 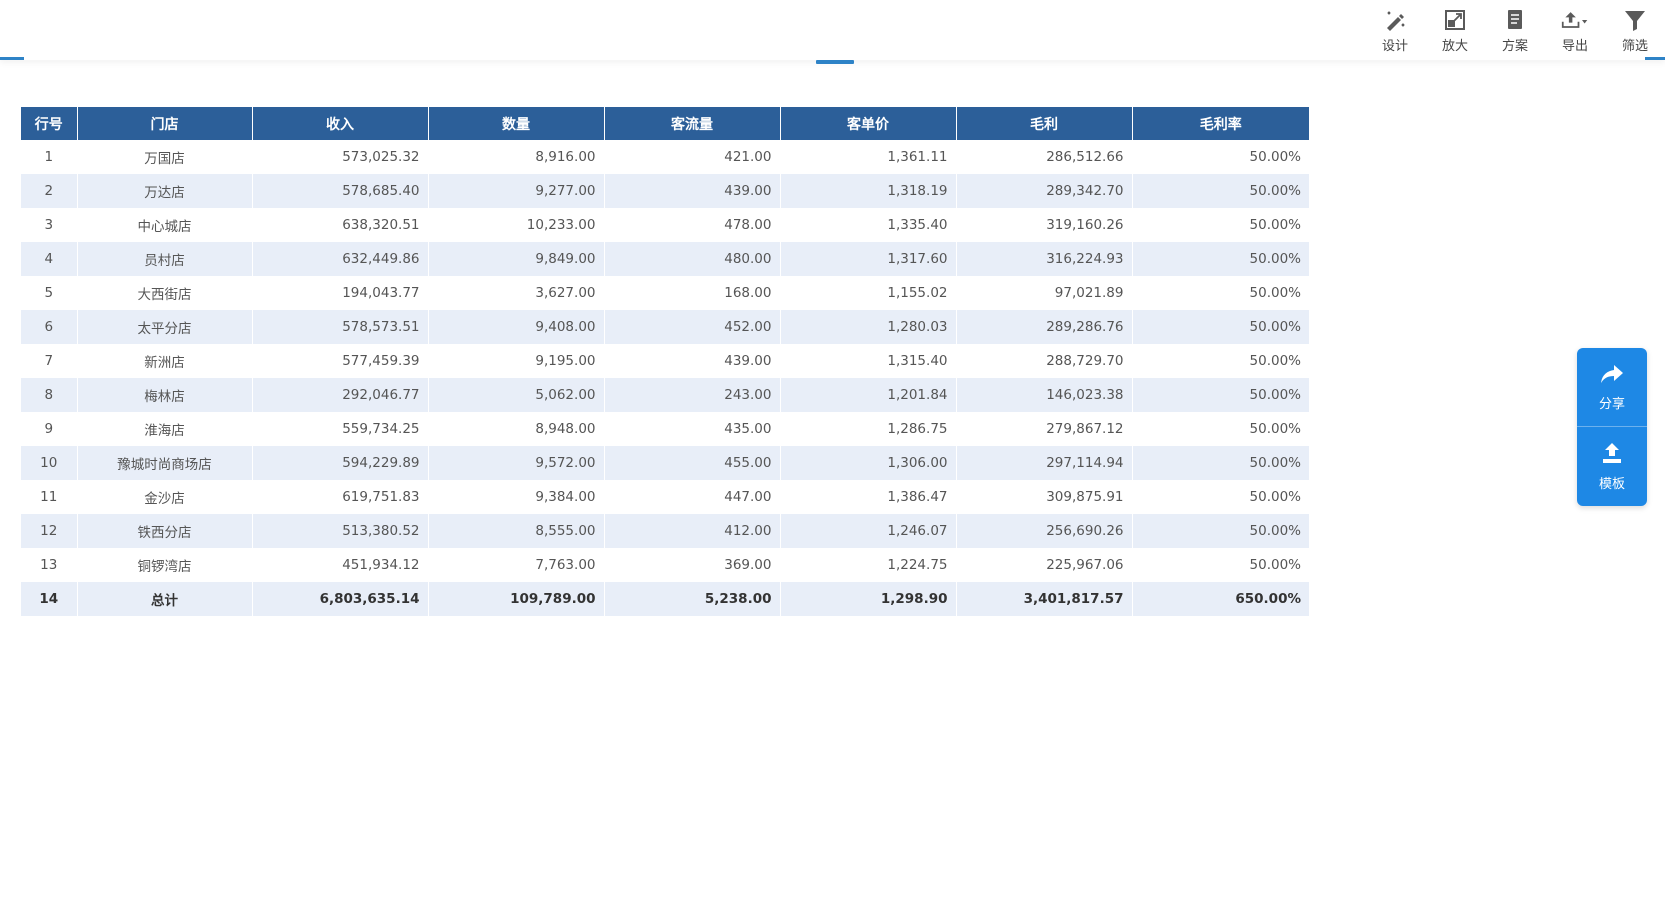 I want to click on column-header: 客单价, so click(x=868, y=123).